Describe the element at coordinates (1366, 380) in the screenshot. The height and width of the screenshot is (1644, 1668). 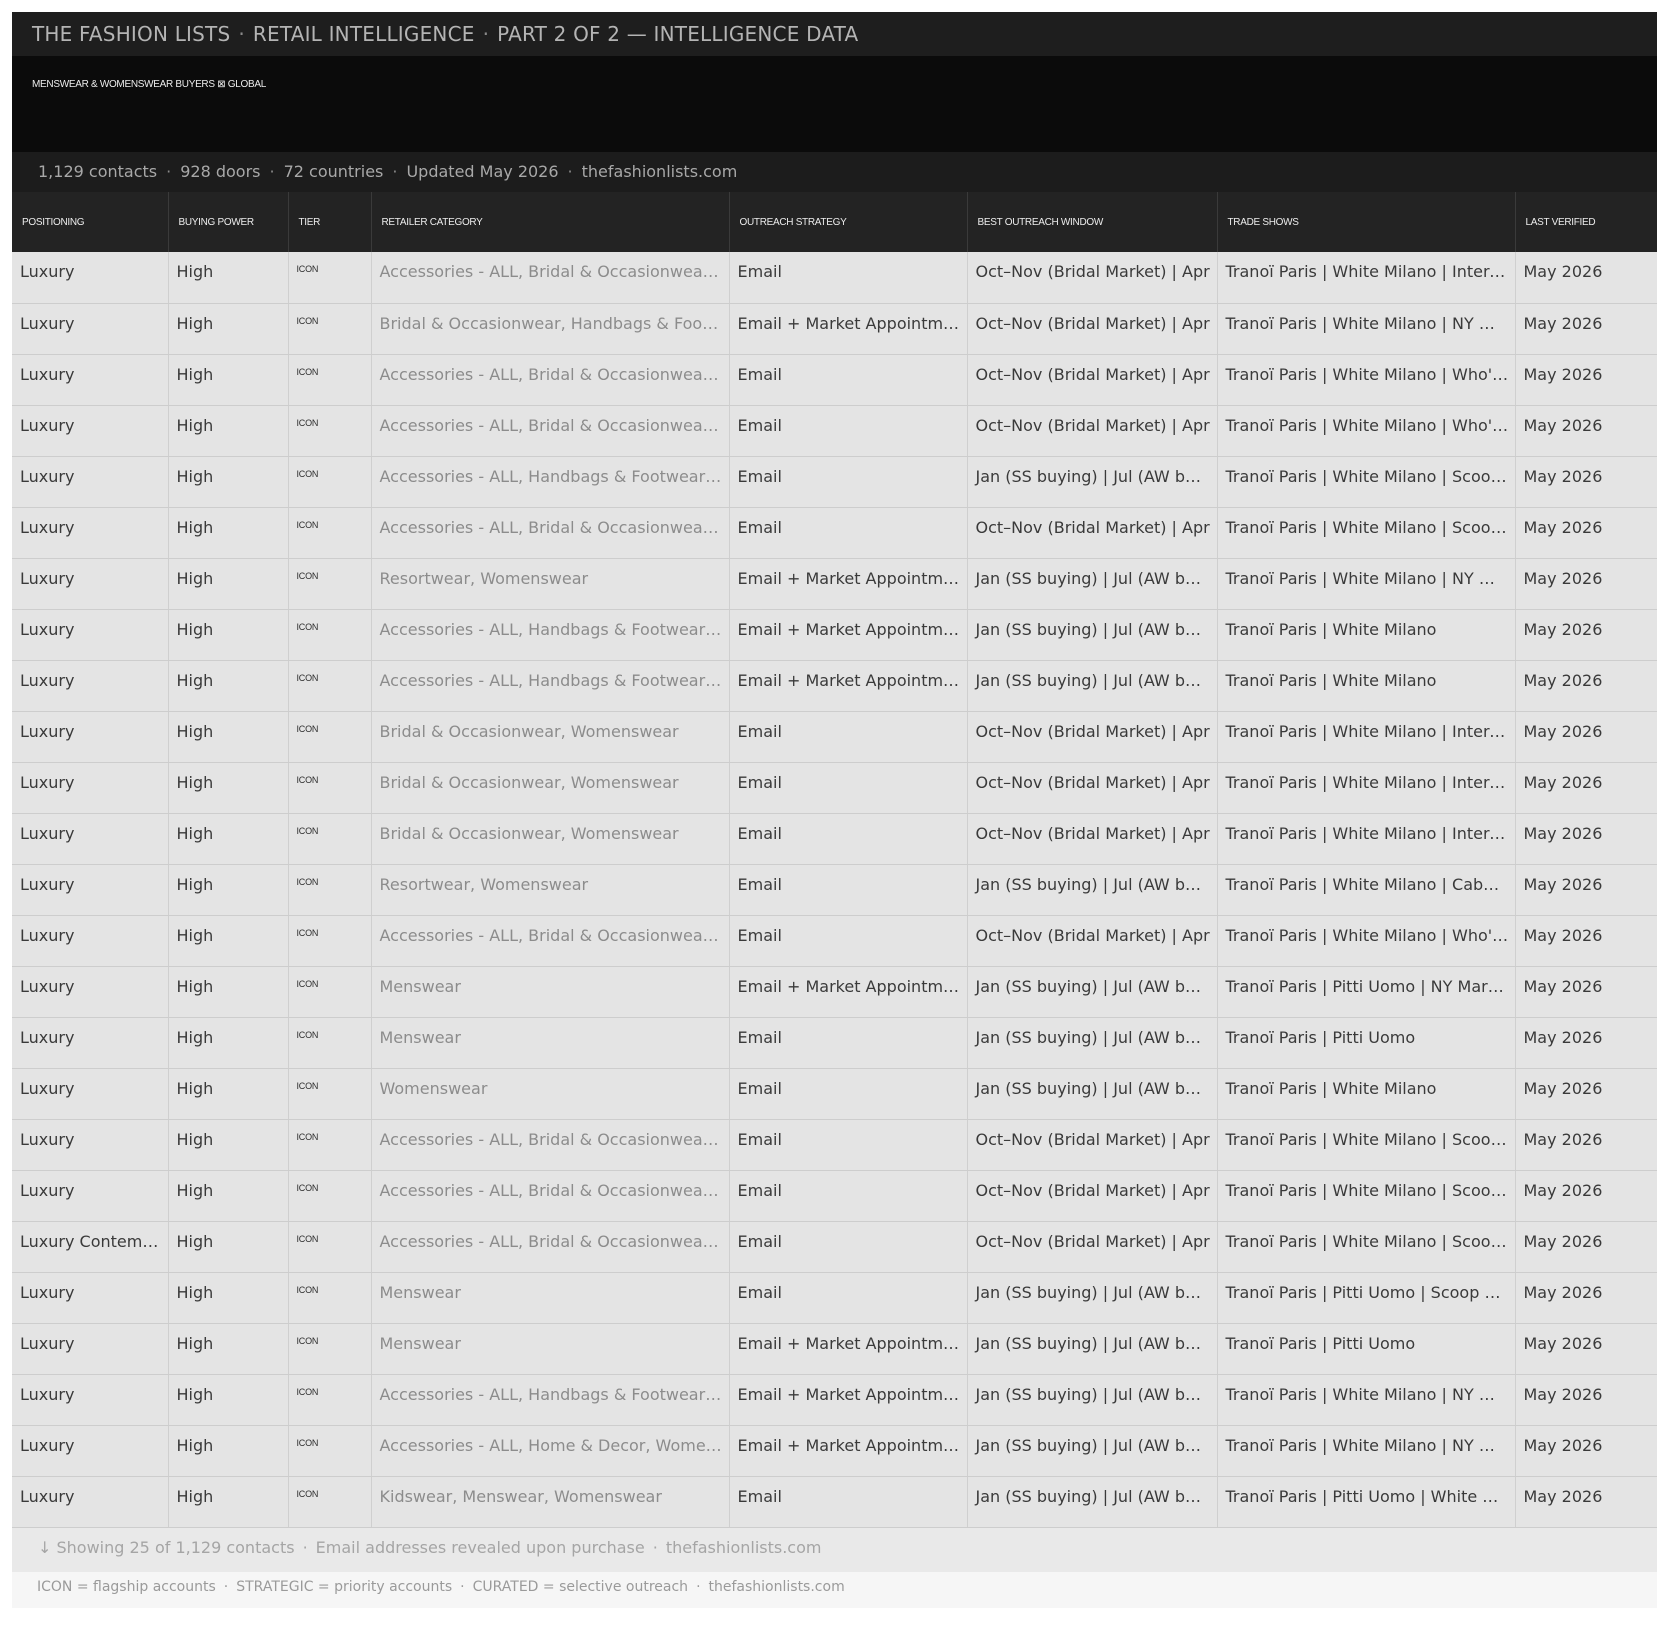
I see `cell-trade-shows: Tranoï Paris | White Milano | Who's Next` at that location.